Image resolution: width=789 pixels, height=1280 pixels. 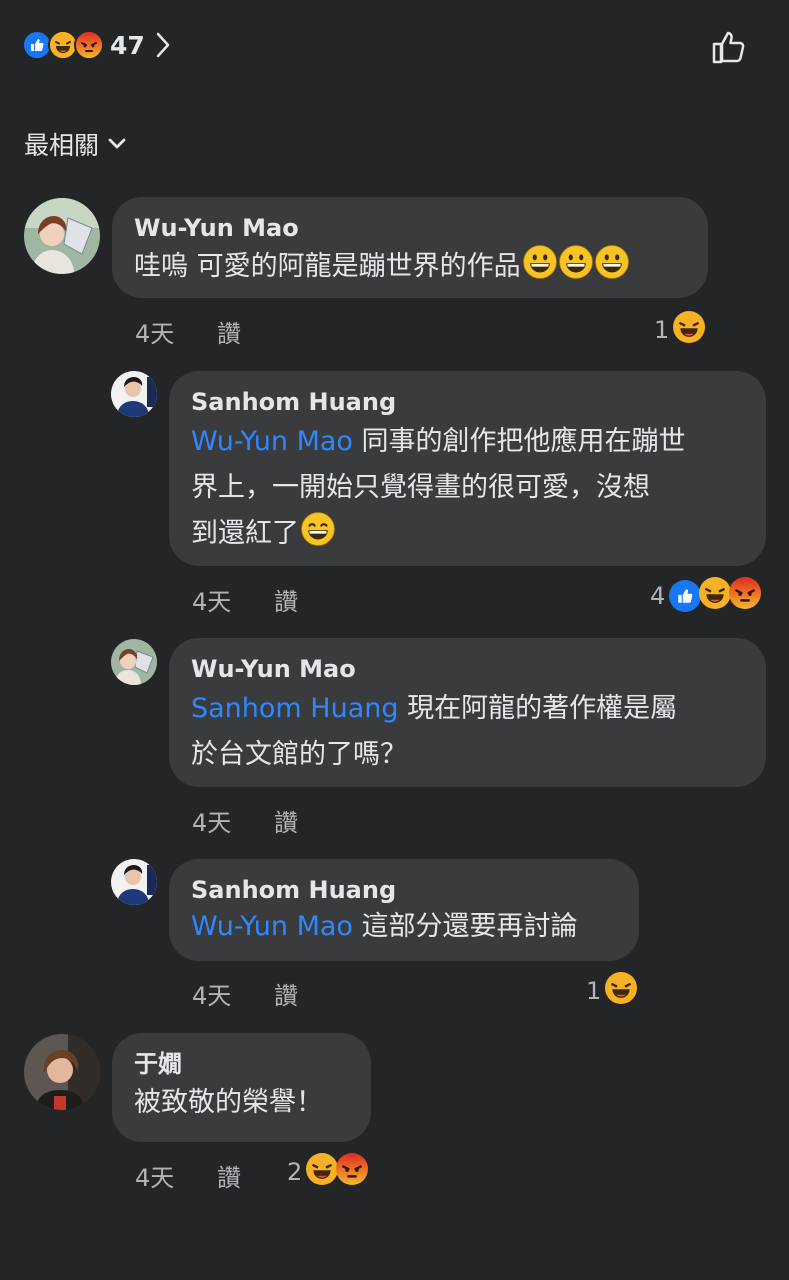 I want to click on comment-bubble: 于嫺 被致敬的榮譽！, so click(x=241, y=1087).